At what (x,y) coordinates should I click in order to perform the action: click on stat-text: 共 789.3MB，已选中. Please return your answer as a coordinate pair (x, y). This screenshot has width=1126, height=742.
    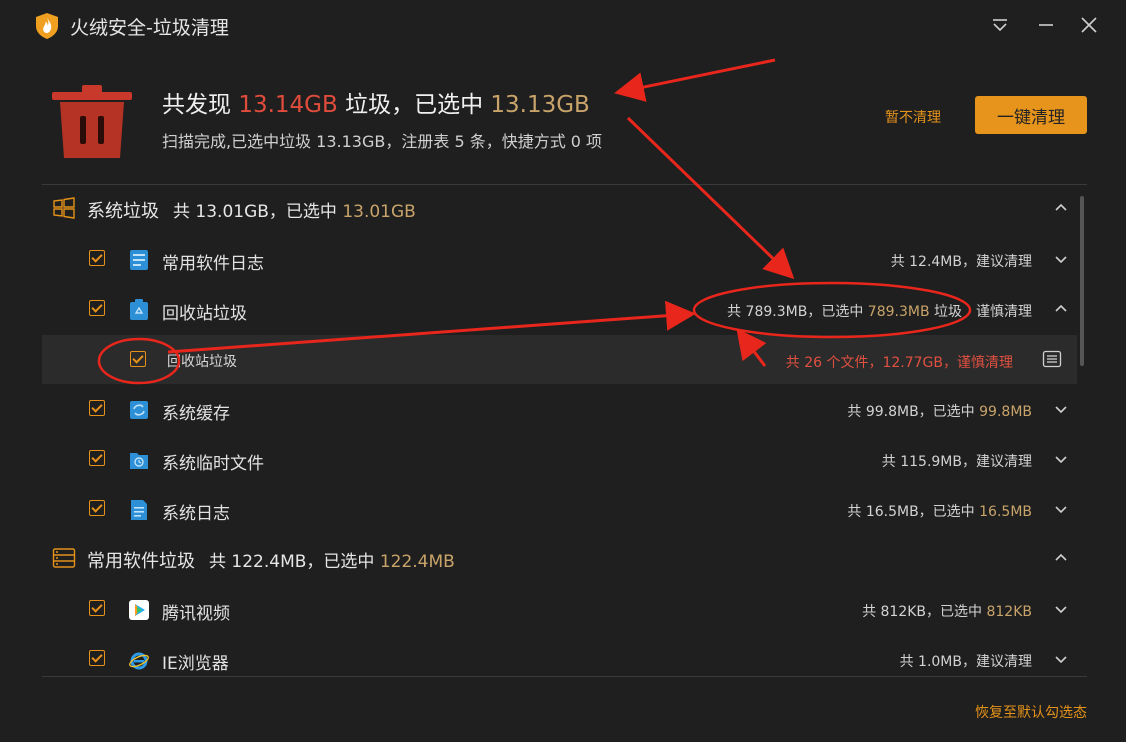
    Looking at the image, I should click on (797, 312).